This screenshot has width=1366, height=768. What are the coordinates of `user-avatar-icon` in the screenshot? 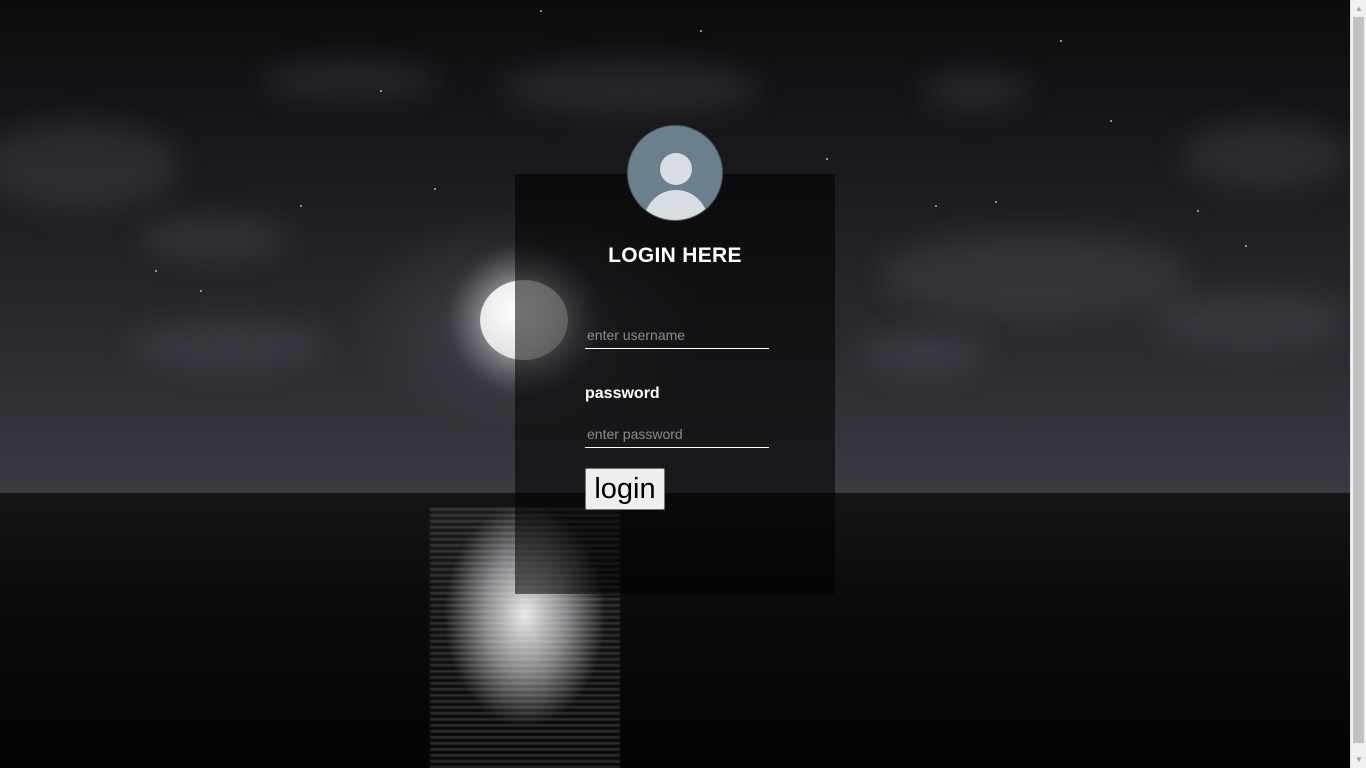 It's located at (675, 173).